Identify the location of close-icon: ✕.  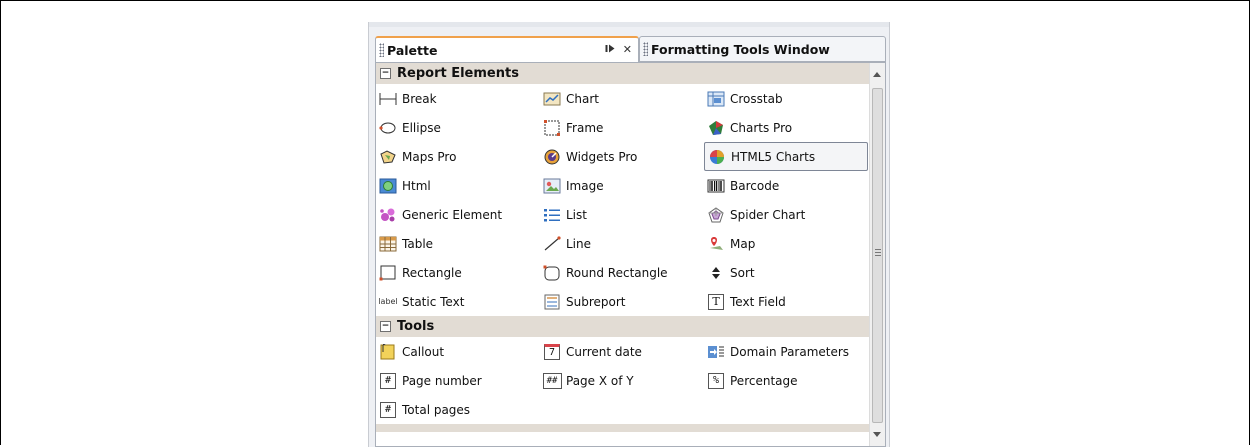
(627, 50).